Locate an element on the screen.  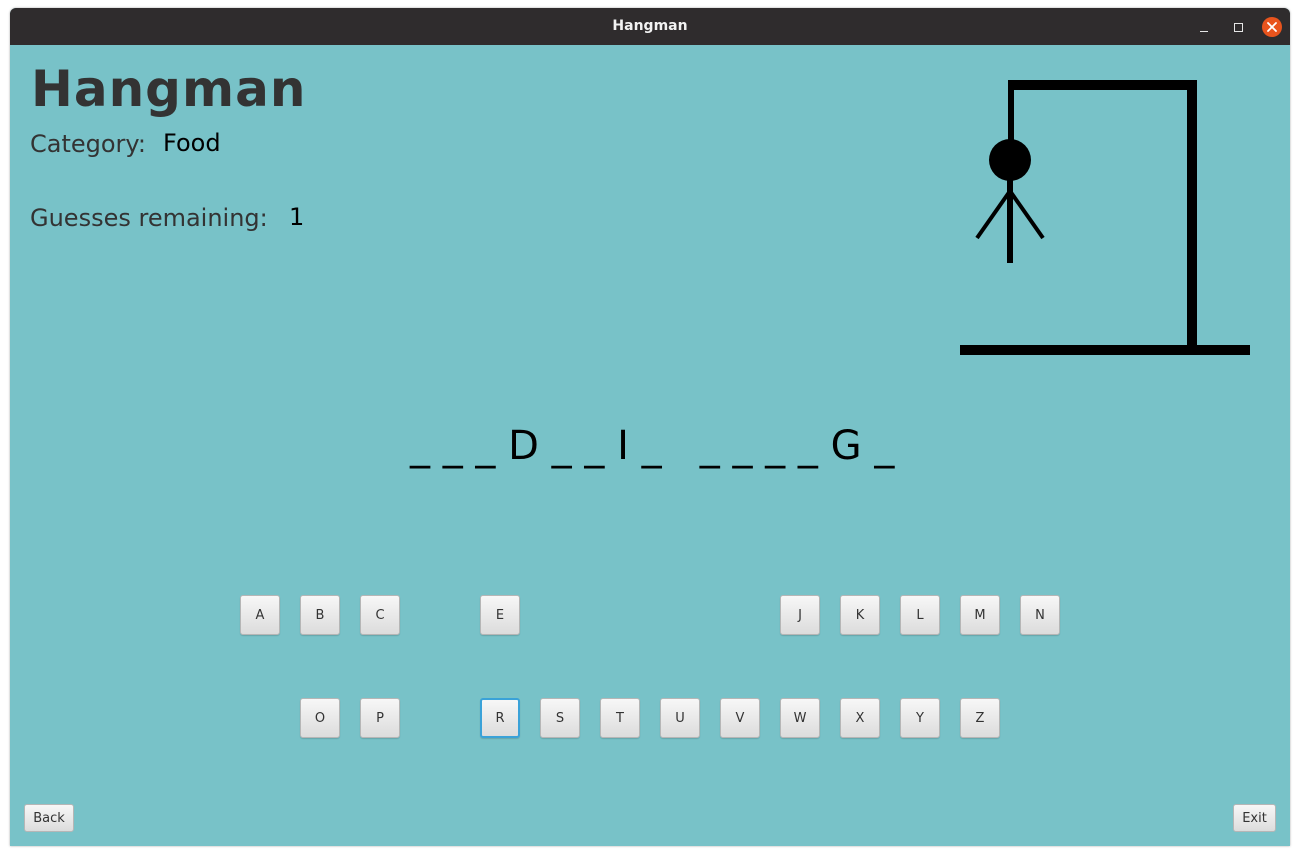
key-b: B is located at coordinates (320, 615).